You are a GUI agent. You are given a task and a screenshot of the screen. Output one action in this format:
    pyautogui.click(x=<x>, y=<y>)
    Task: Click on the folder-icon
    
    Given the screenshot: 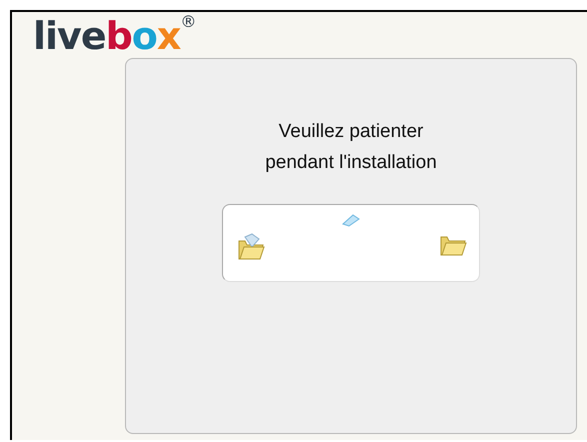 What is the action you would take?
    pyautogui.click(x=251, y=247)
    